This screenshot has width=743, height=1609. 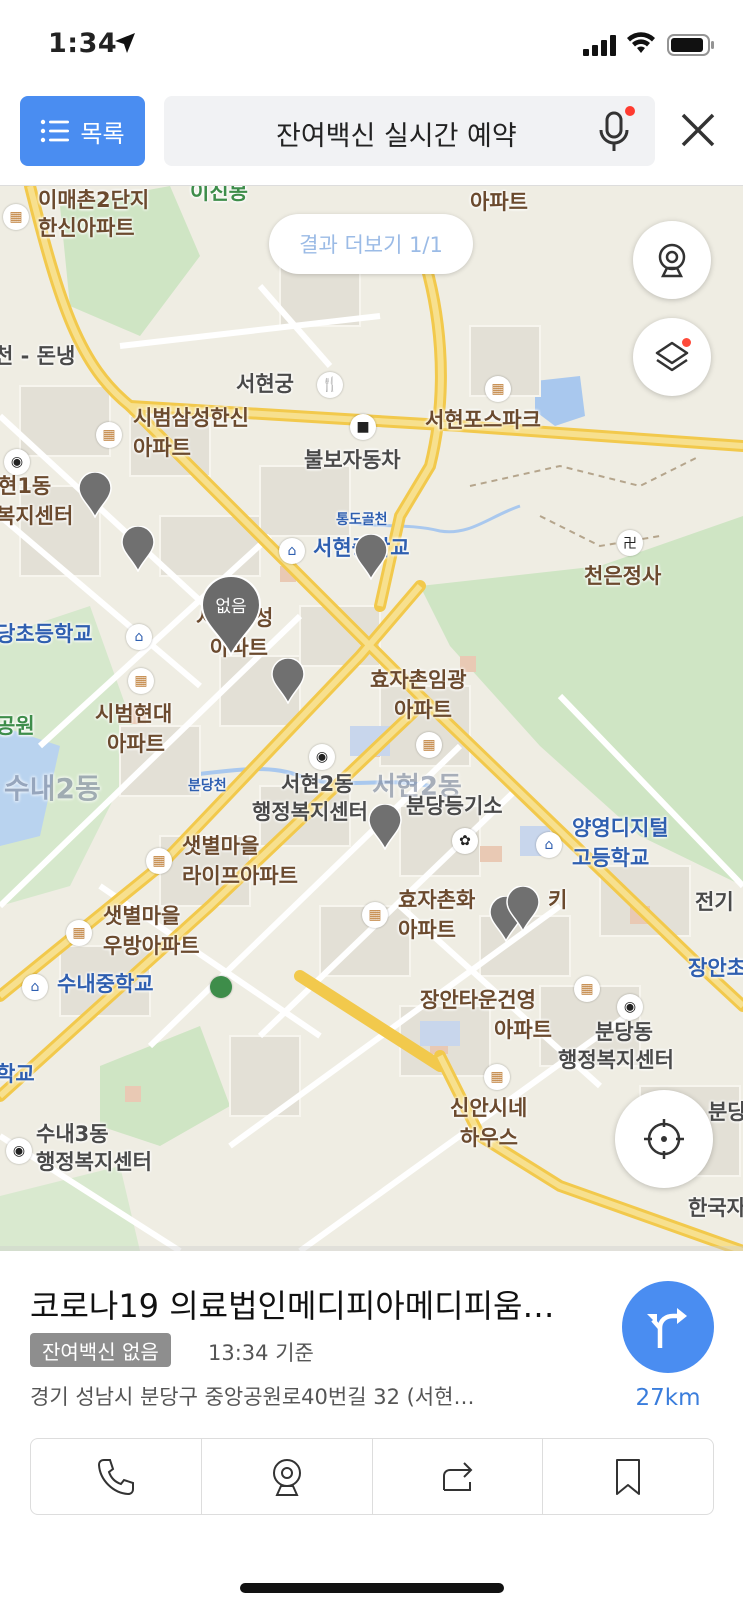 I want to click on phone-icon, so click(x=115, y=1476).